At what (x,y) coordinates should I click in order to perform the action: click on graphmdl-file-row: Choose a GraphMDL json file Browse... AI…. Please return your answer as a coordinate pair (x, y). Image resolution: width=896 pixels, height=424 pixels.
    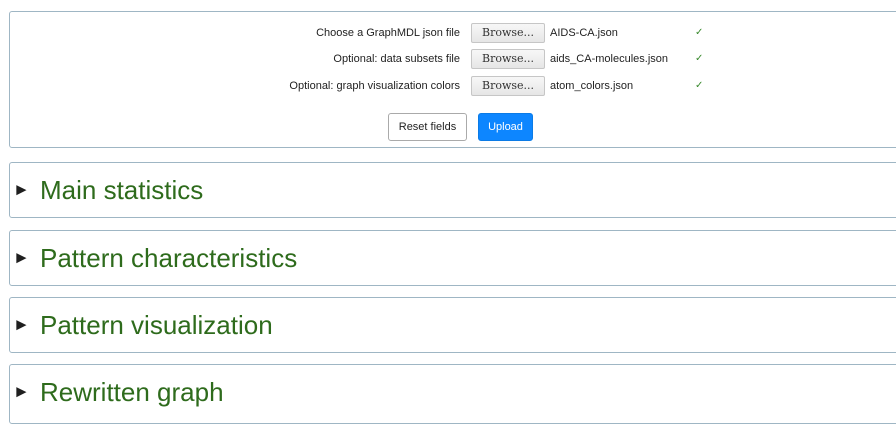
    Looking at the image, I should click on (453, 34).